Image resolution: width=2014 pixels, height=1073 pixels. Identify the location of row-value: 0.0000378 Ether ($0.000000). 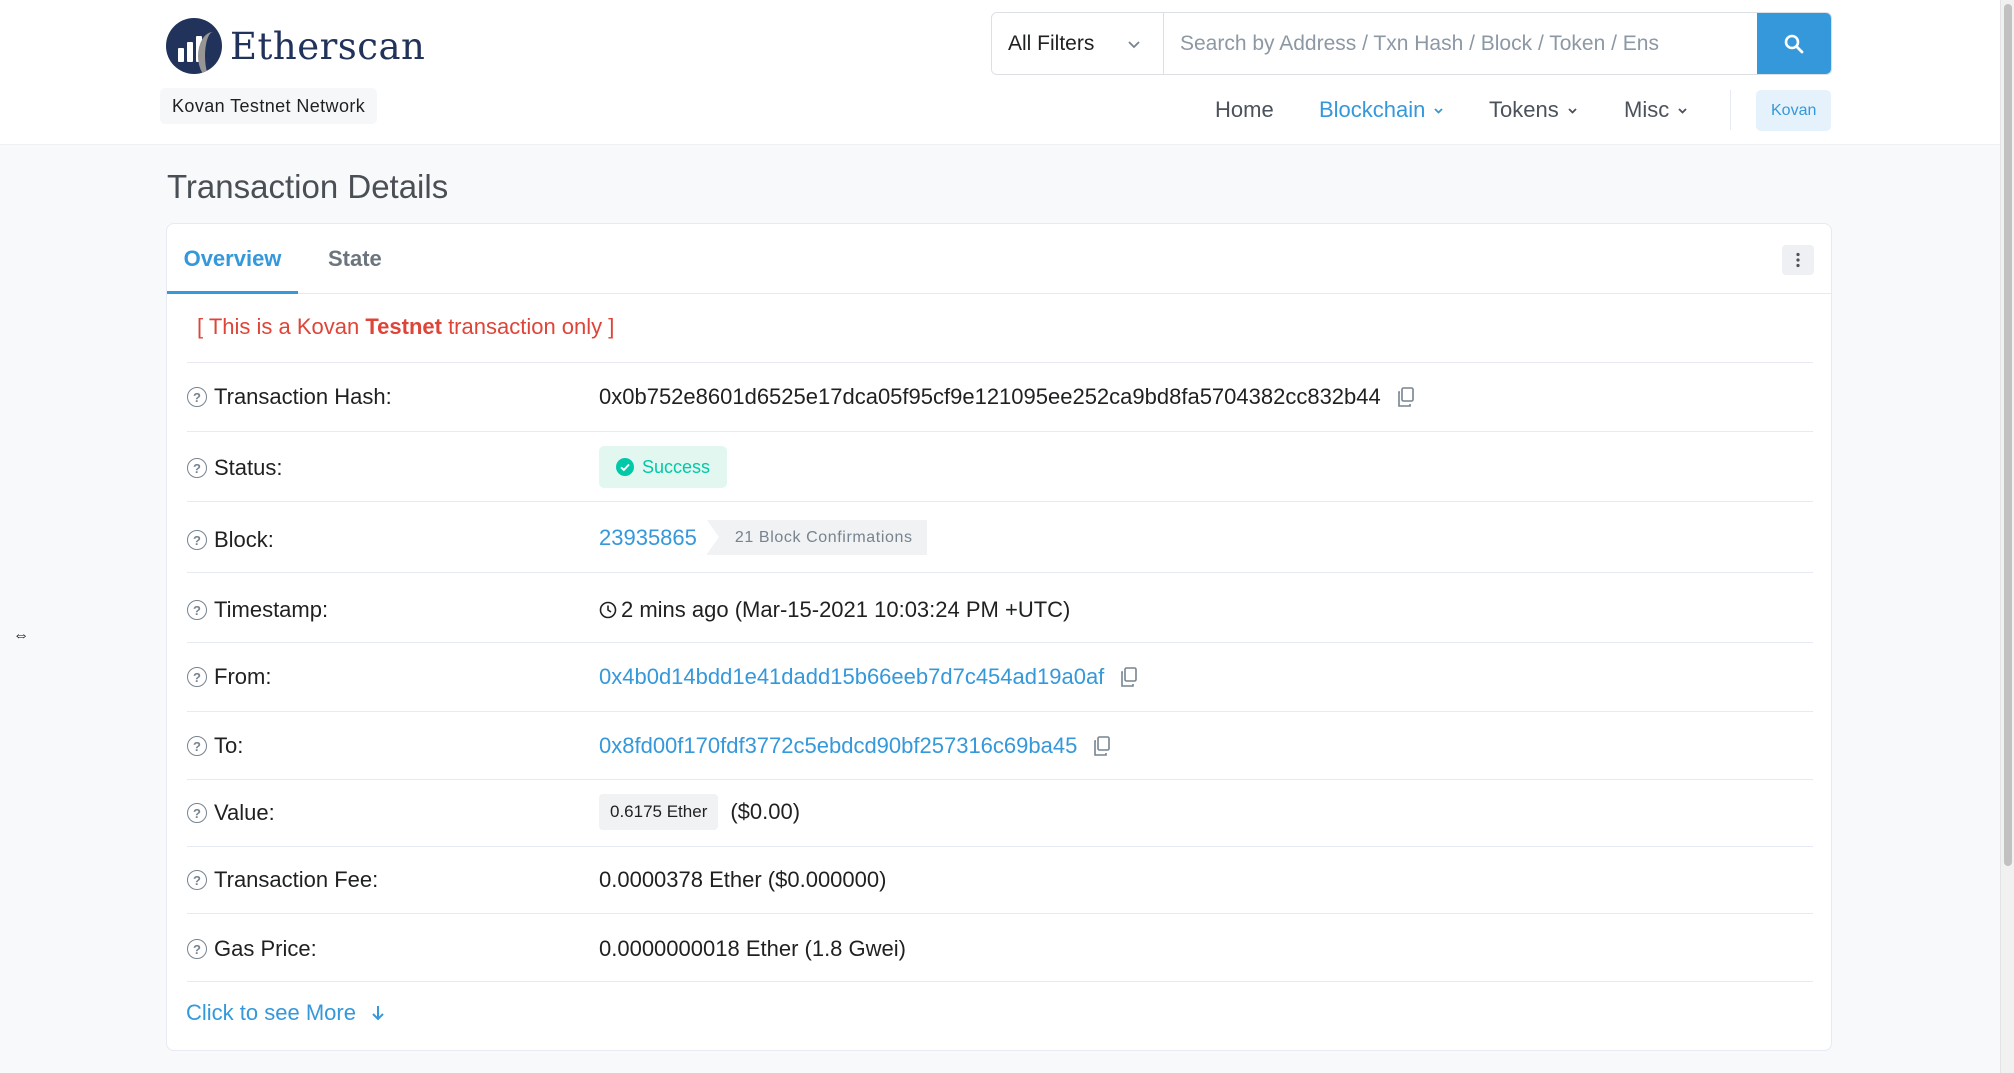
(742, 880).